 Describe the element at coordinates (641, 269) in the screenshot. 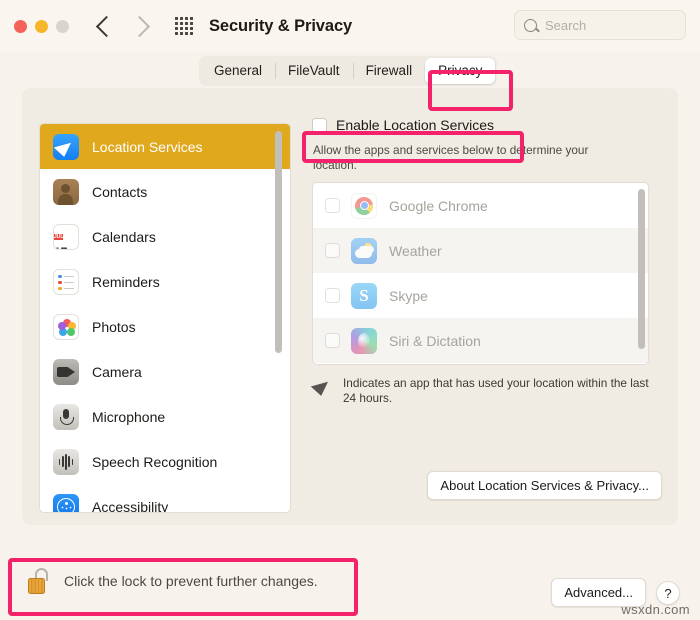

I see `app-list-scrollbar-thumb` at that location.